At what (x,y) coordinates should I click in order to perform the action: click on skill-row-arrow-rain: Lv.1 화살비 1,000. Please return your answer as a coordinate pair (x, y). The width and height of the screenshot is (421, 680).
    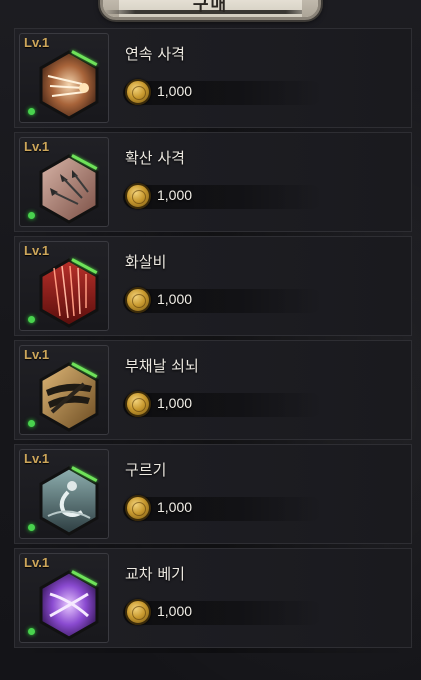
    Looking at the image, I should click on (213, 288).